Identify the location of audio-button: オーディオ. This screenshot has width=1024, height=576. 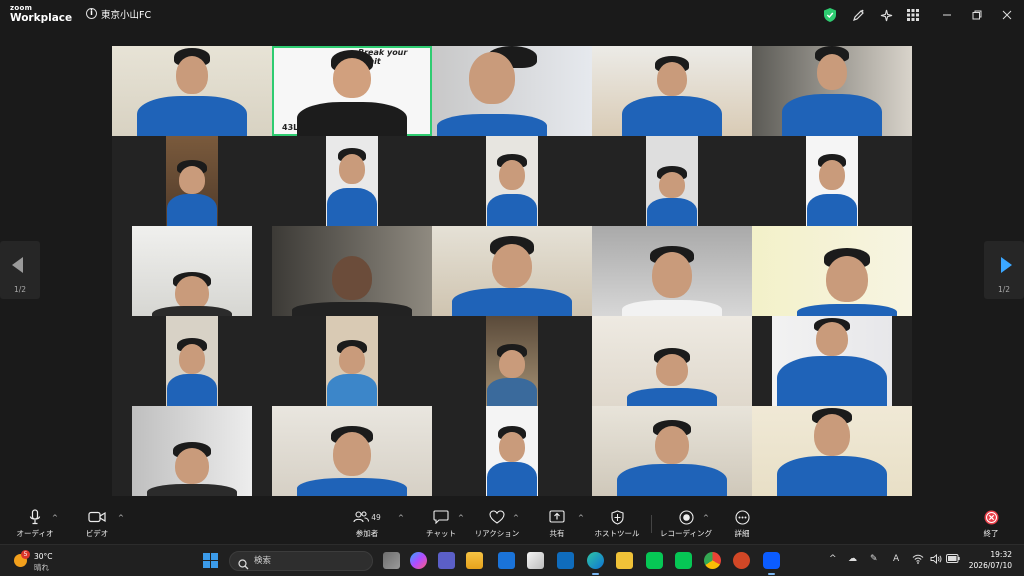
(35, 523).